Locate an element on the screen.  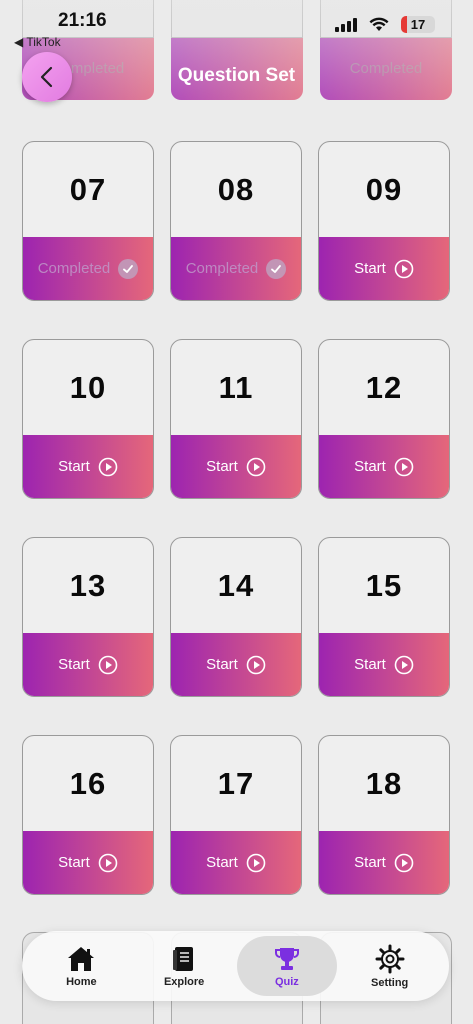
nav-item-setting: Setting is located at coordinates (390, 966).